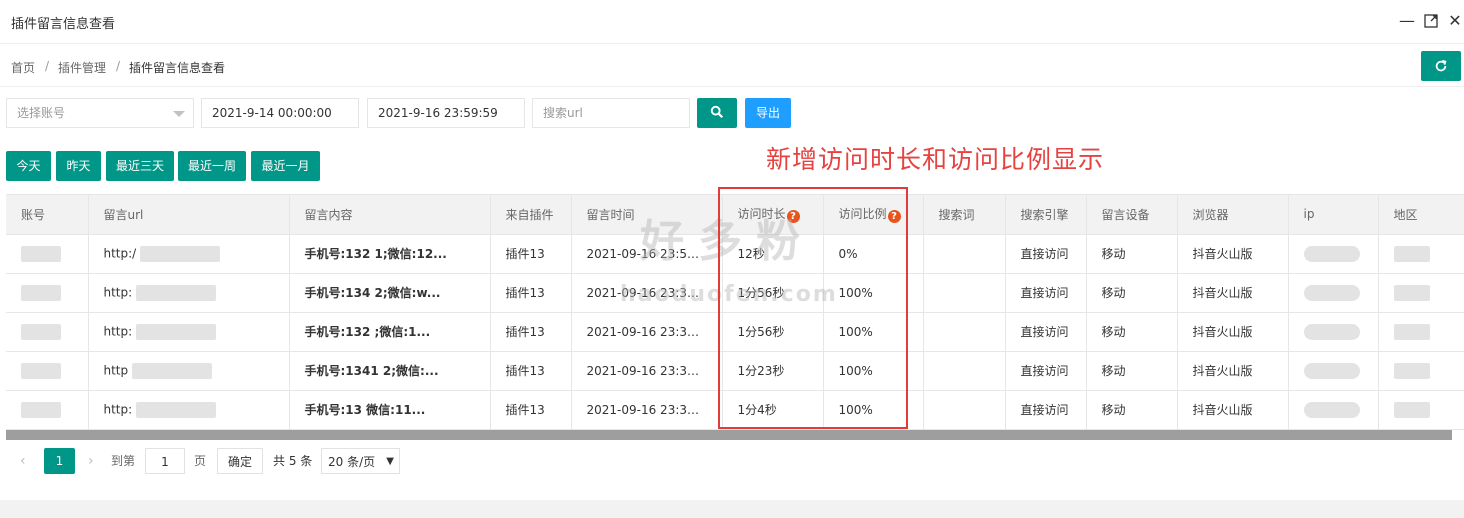 The image size is (1464, 518). Describe the element at coordinates (446, 113) in the screenshot. I see `end-time-input: 2021-9-16 23:59:59` at that location.